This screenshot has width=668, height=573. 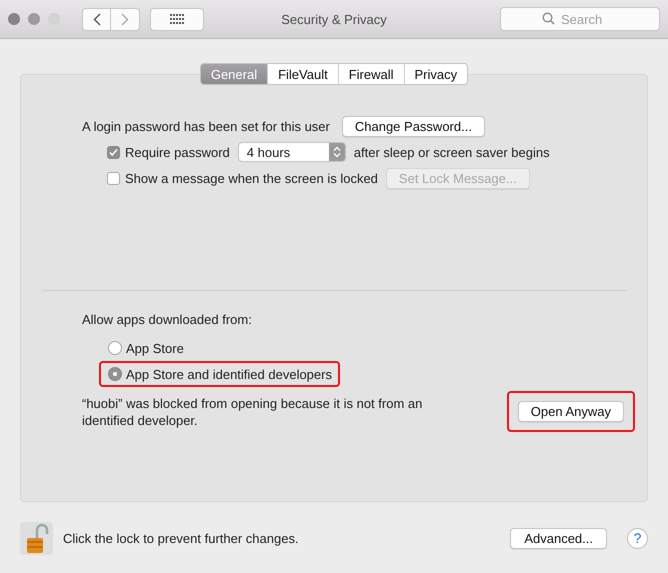 I want to click on minimize-button, so click(x=34, y=19).